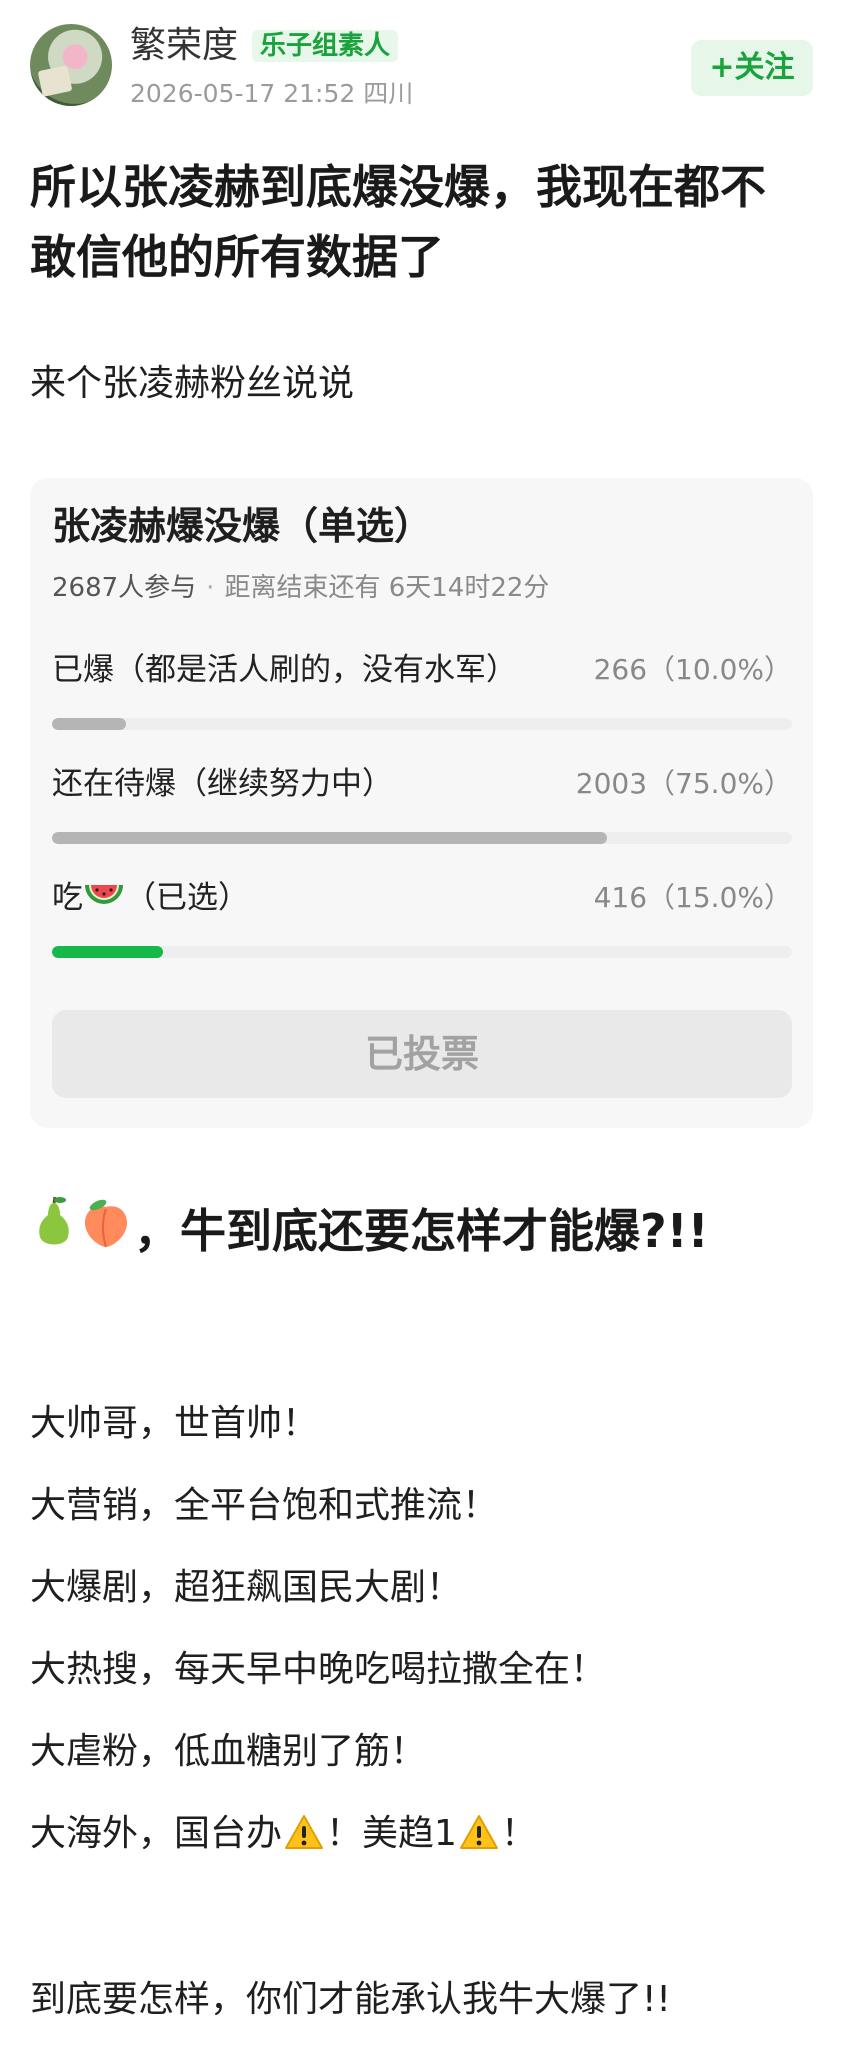 This screenshot has height=2068, width=843. I want to click on poll-option-selected-tag: （已选）, so click(187, 898).